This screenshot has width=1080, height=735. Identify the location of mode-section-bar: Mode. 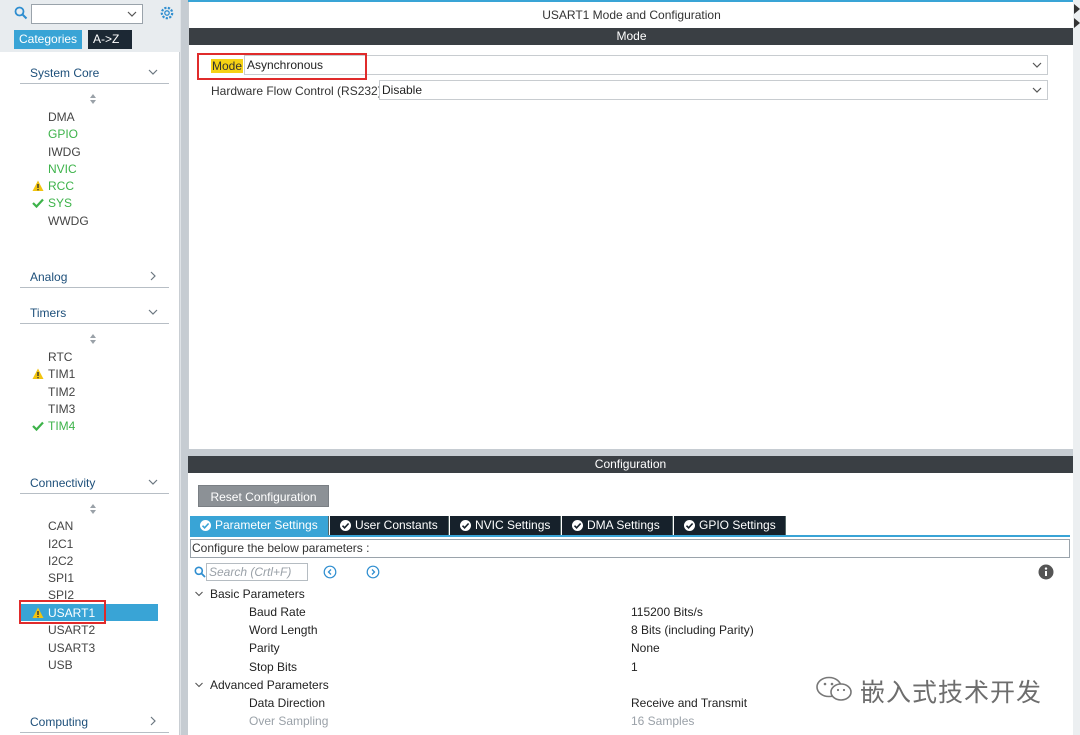
(631, 36).